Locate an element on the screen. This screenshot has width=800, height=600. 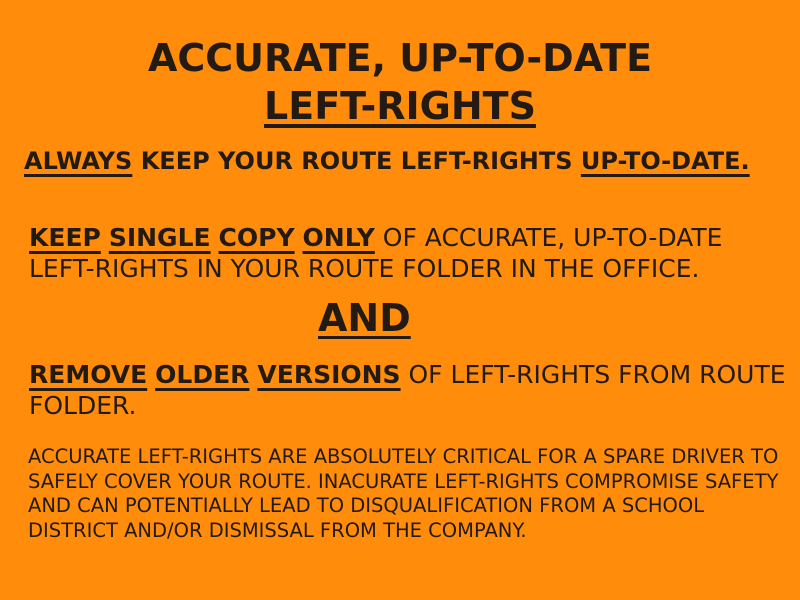
emphasis-versions: VERSIONS is located at coordinates (329, 374).